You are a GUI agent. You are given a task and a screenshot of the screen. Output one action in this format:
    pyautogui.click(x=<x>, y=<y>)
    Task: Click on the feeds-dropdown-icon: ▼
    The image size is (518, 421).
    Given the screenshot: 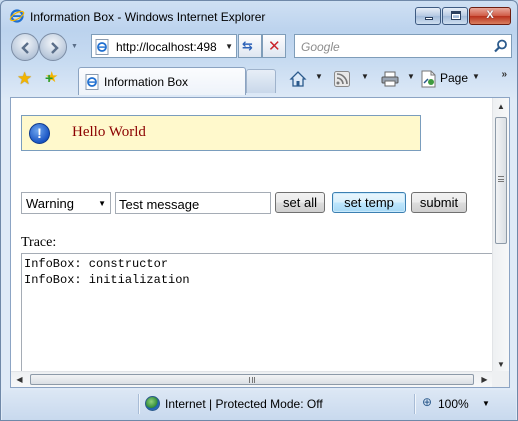 What is the action you would take?
    pyautogui.click(x=365, y=76)
    